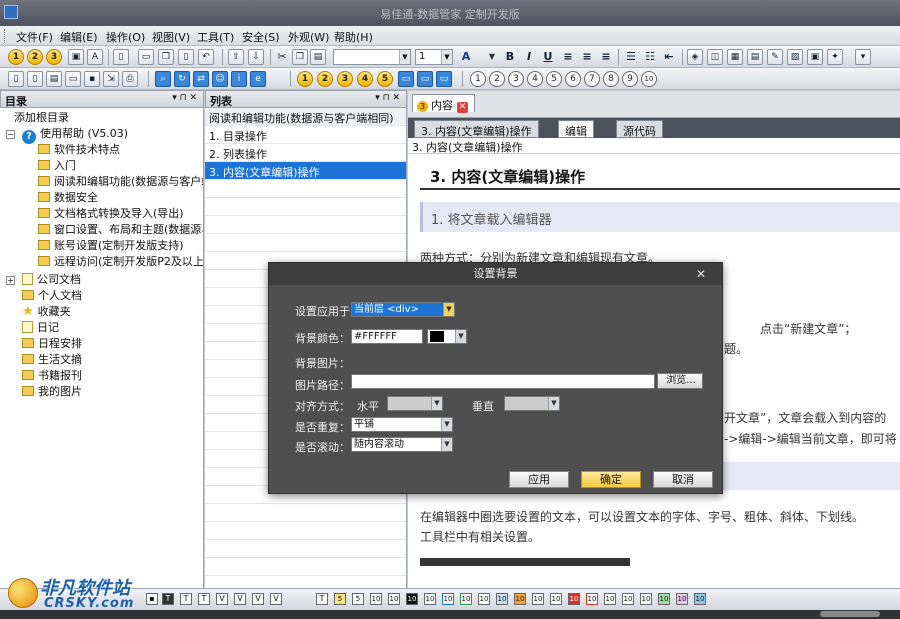 The height and width of the screenshot is (619, 900). Describe the element at coordinates (639, 129) in the screenshot. I see `tab-source: 源代码` at that location.